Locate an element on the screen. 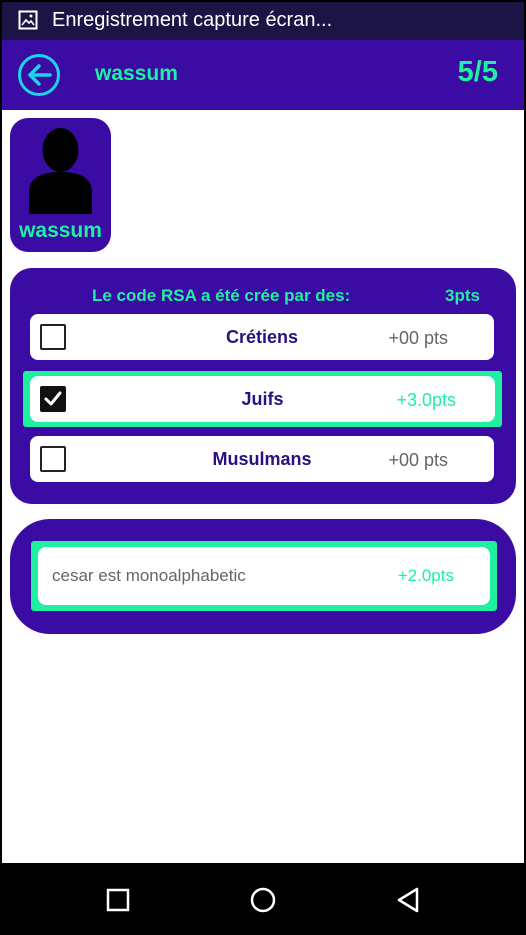 The image size is (526, 935). option-score: +3.0pts is located at coordinates (426, 400).